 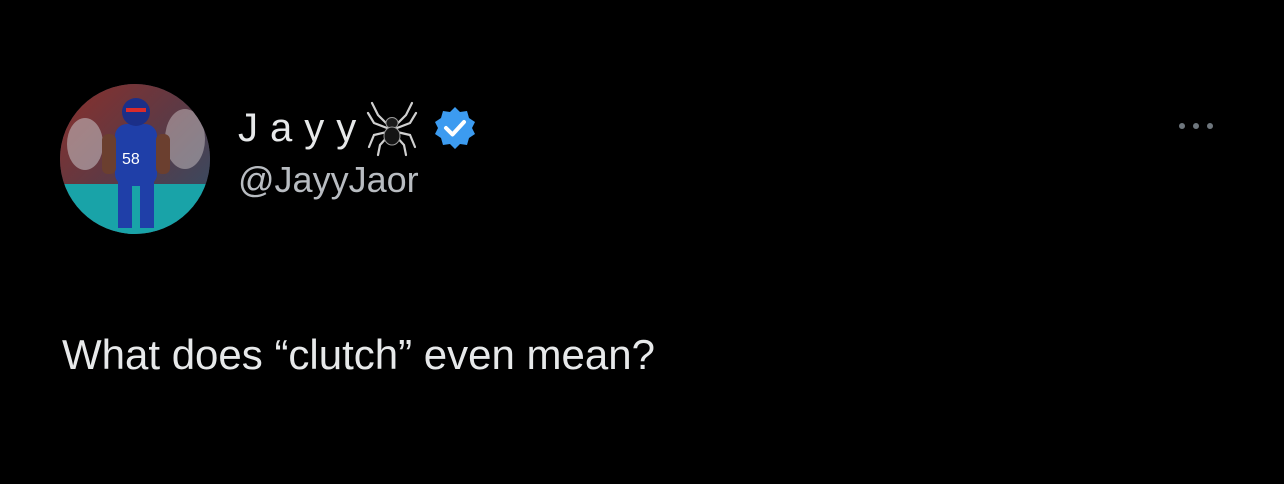 What do you see at coordinates (358, 180) in the screenshot?
I see `user-handle: @JayyJaor` at bounding box center [358, 180].